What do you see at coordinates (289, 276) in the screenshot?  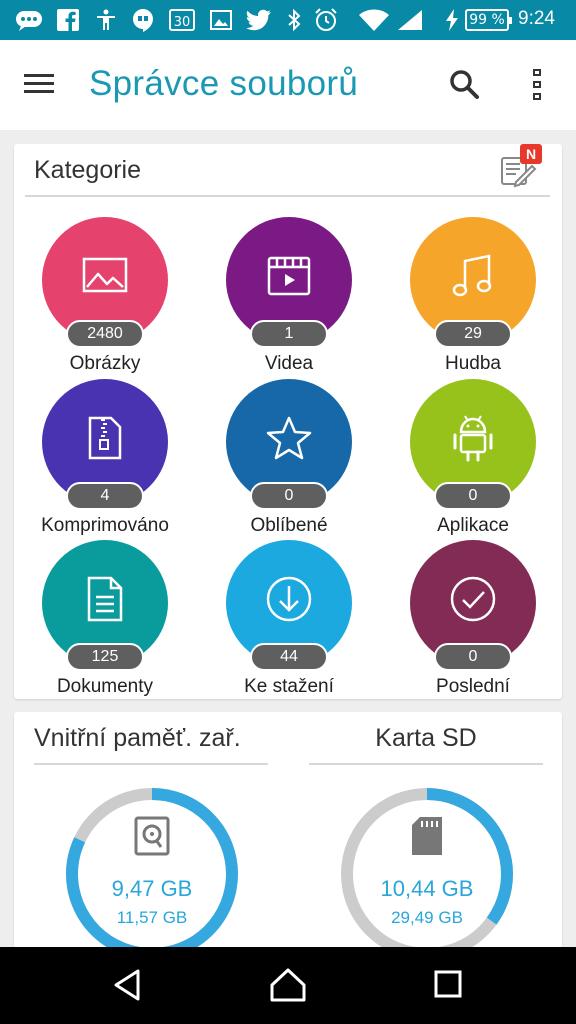 I see `video-icon` at bounding box center [289, 276].